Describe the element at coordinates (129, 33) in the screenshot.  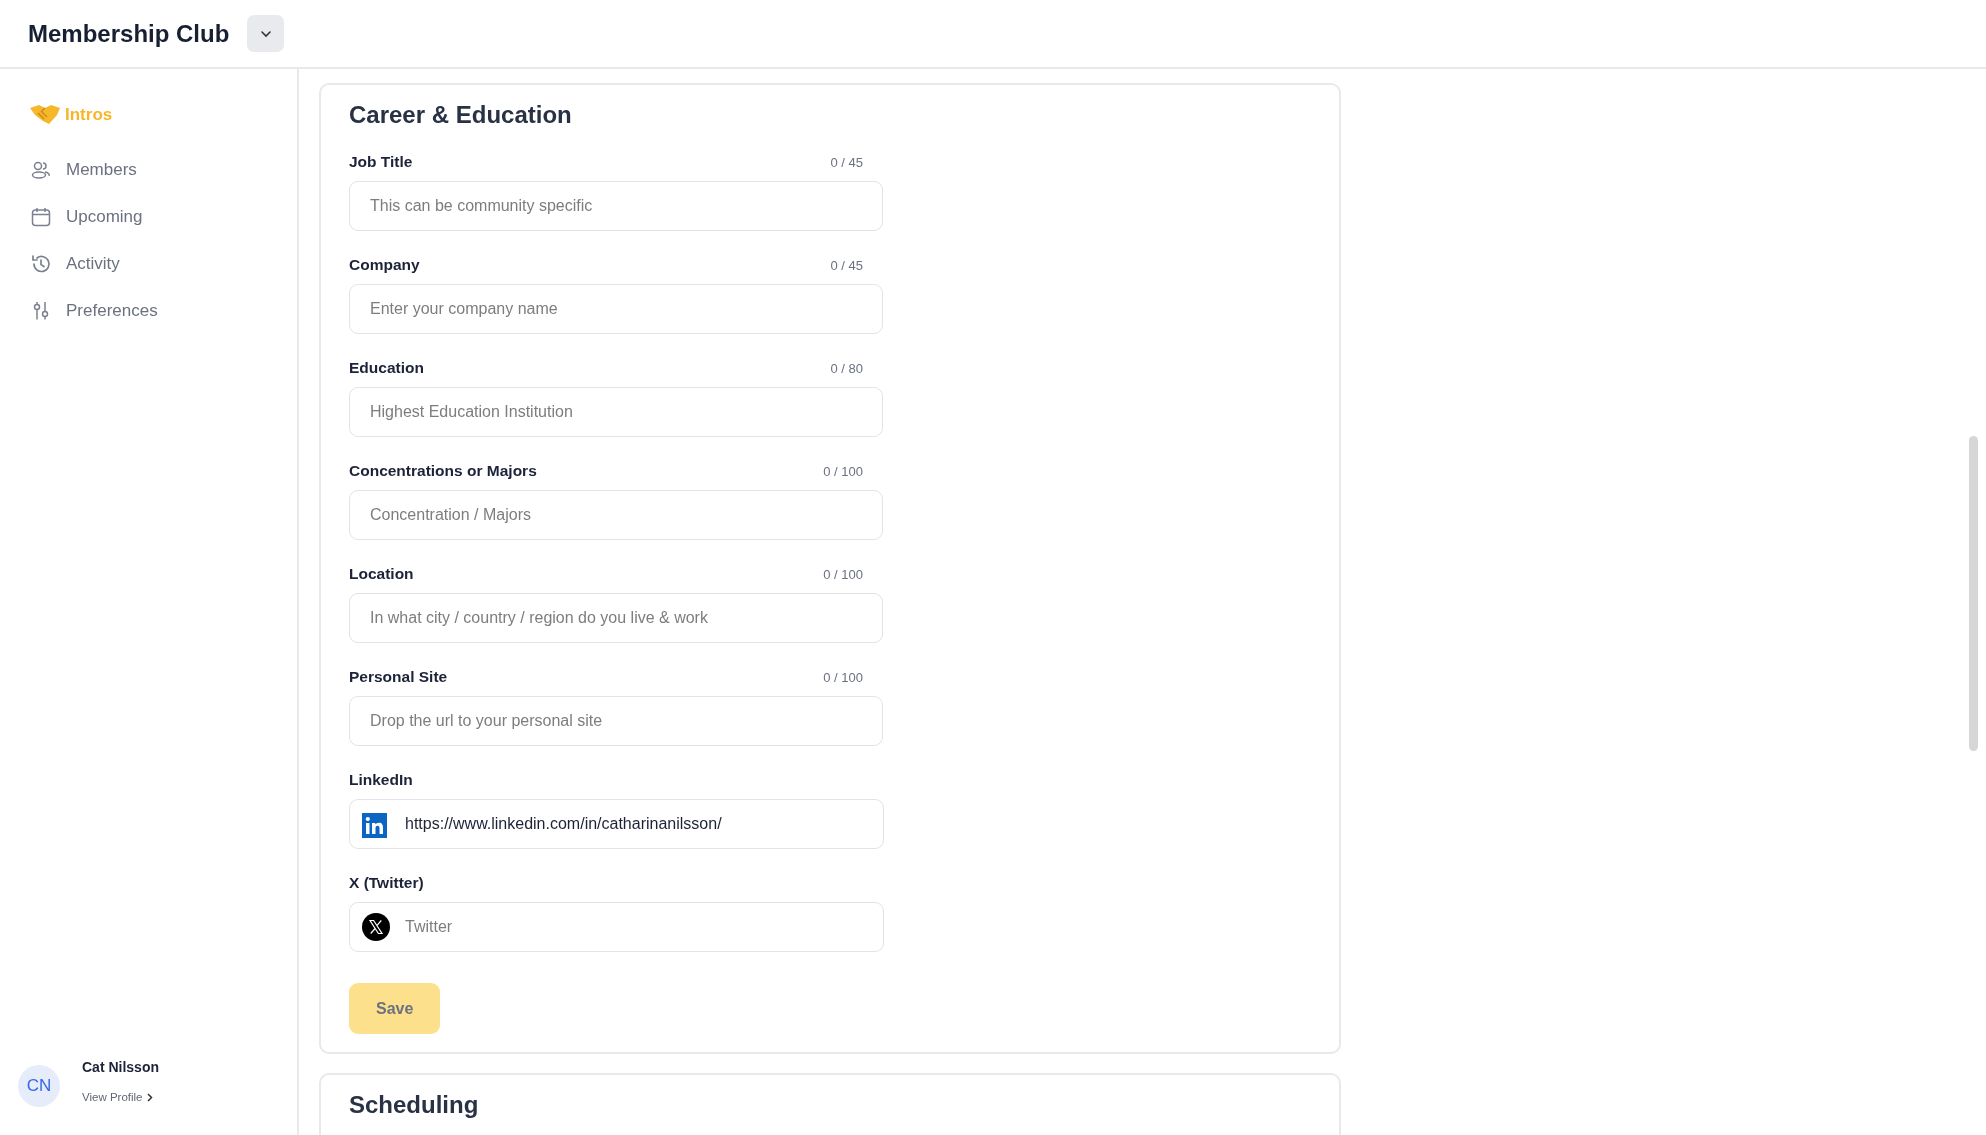
I see `app-title: Membership Club` at that location.